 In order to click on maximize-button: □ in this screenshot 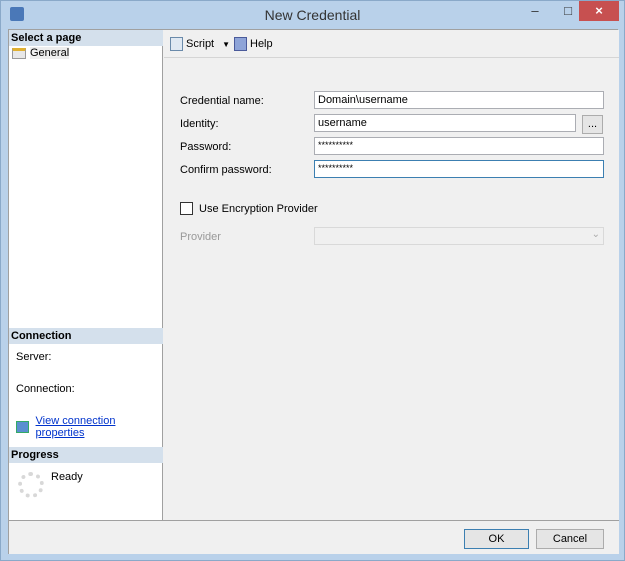, I will do `click(568, 11)`.